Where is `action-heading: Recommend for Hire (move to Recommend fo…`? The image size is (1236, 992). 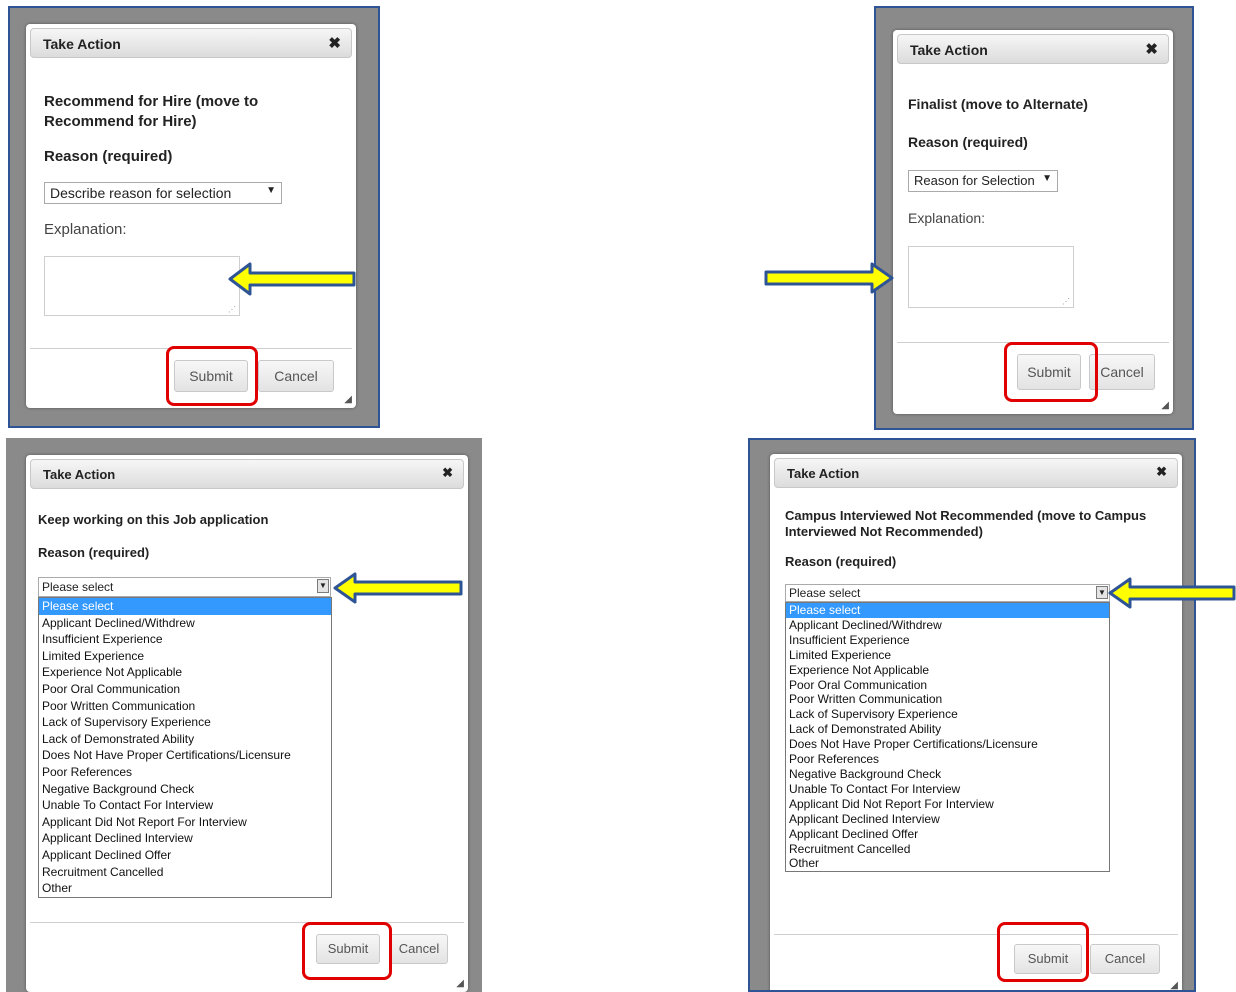
action-heading: Recommend for Hire (move to Recommend fo… is located at coordinates (151, 111).